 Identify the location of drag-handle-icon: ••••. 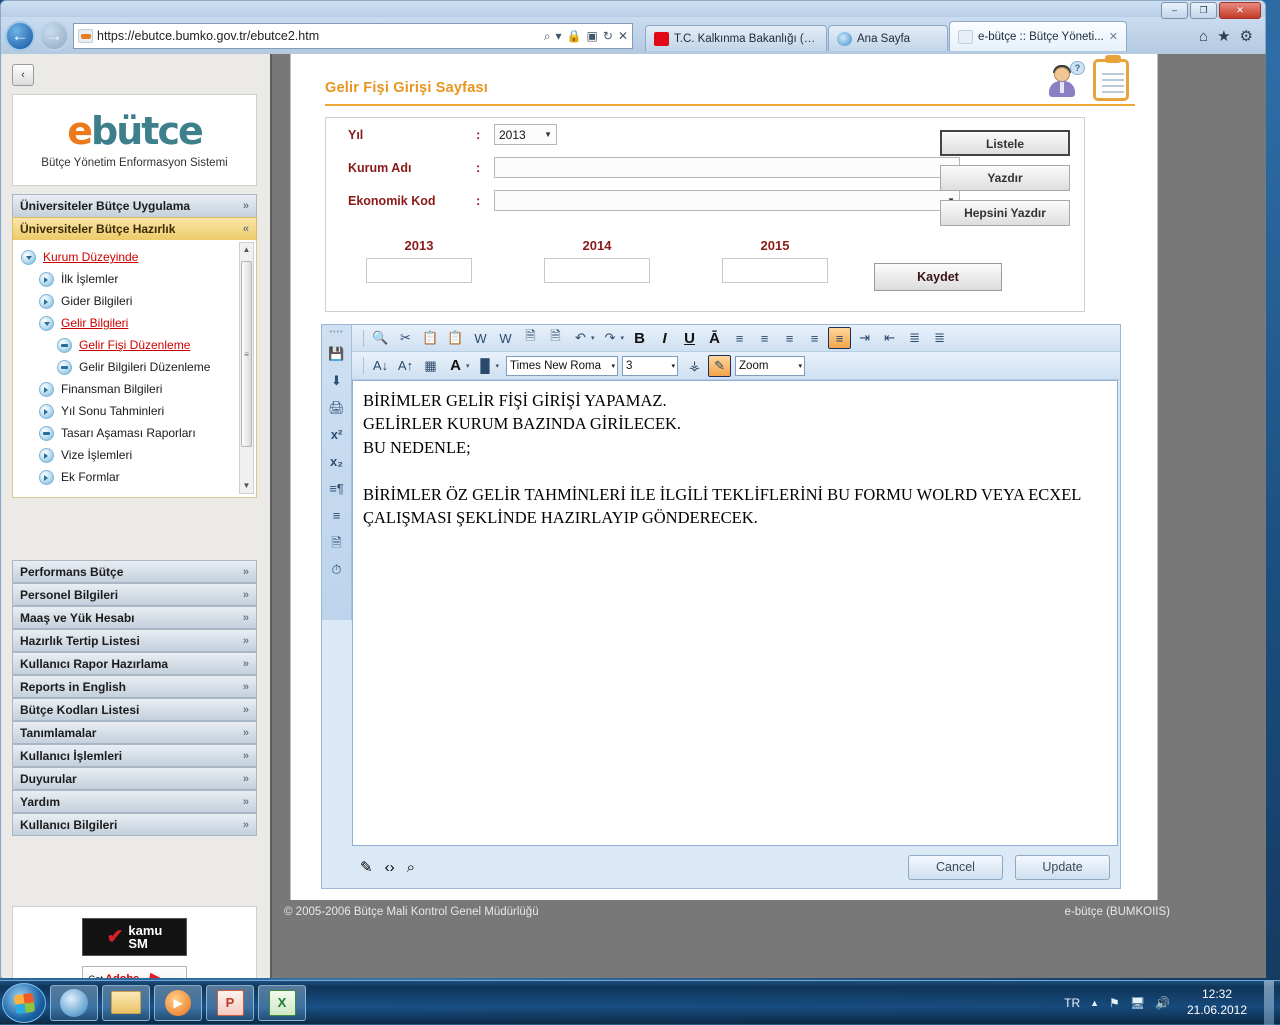
(337, 332).